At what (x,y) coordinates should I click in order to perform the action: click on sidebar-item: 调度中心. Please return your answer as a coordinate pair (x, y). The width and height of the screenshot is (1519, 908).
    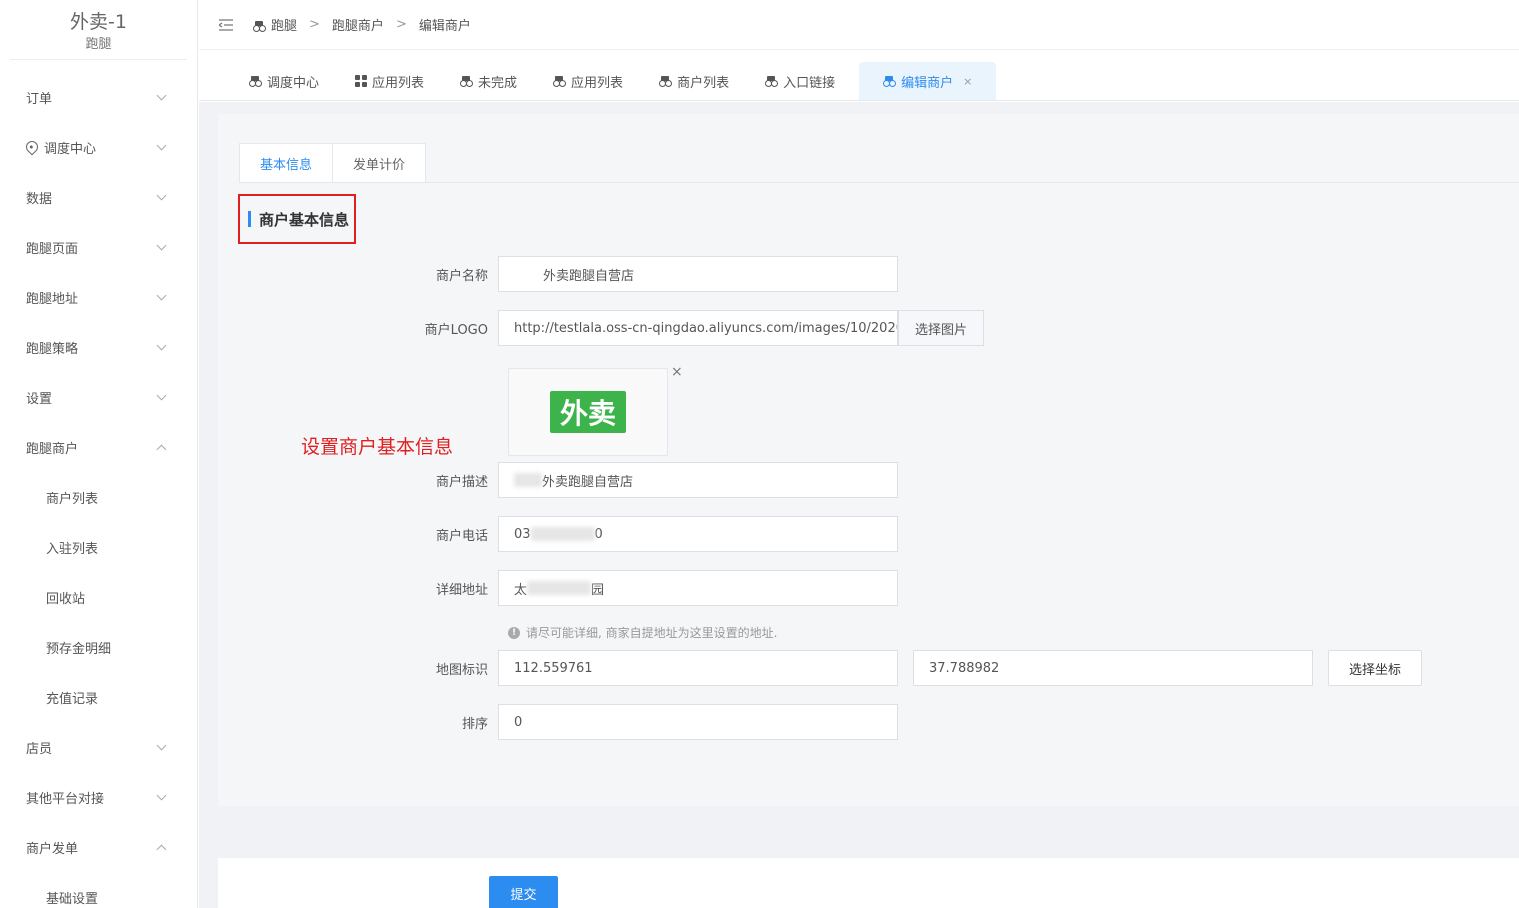
    Looking at the image, I should click on (98, 147).